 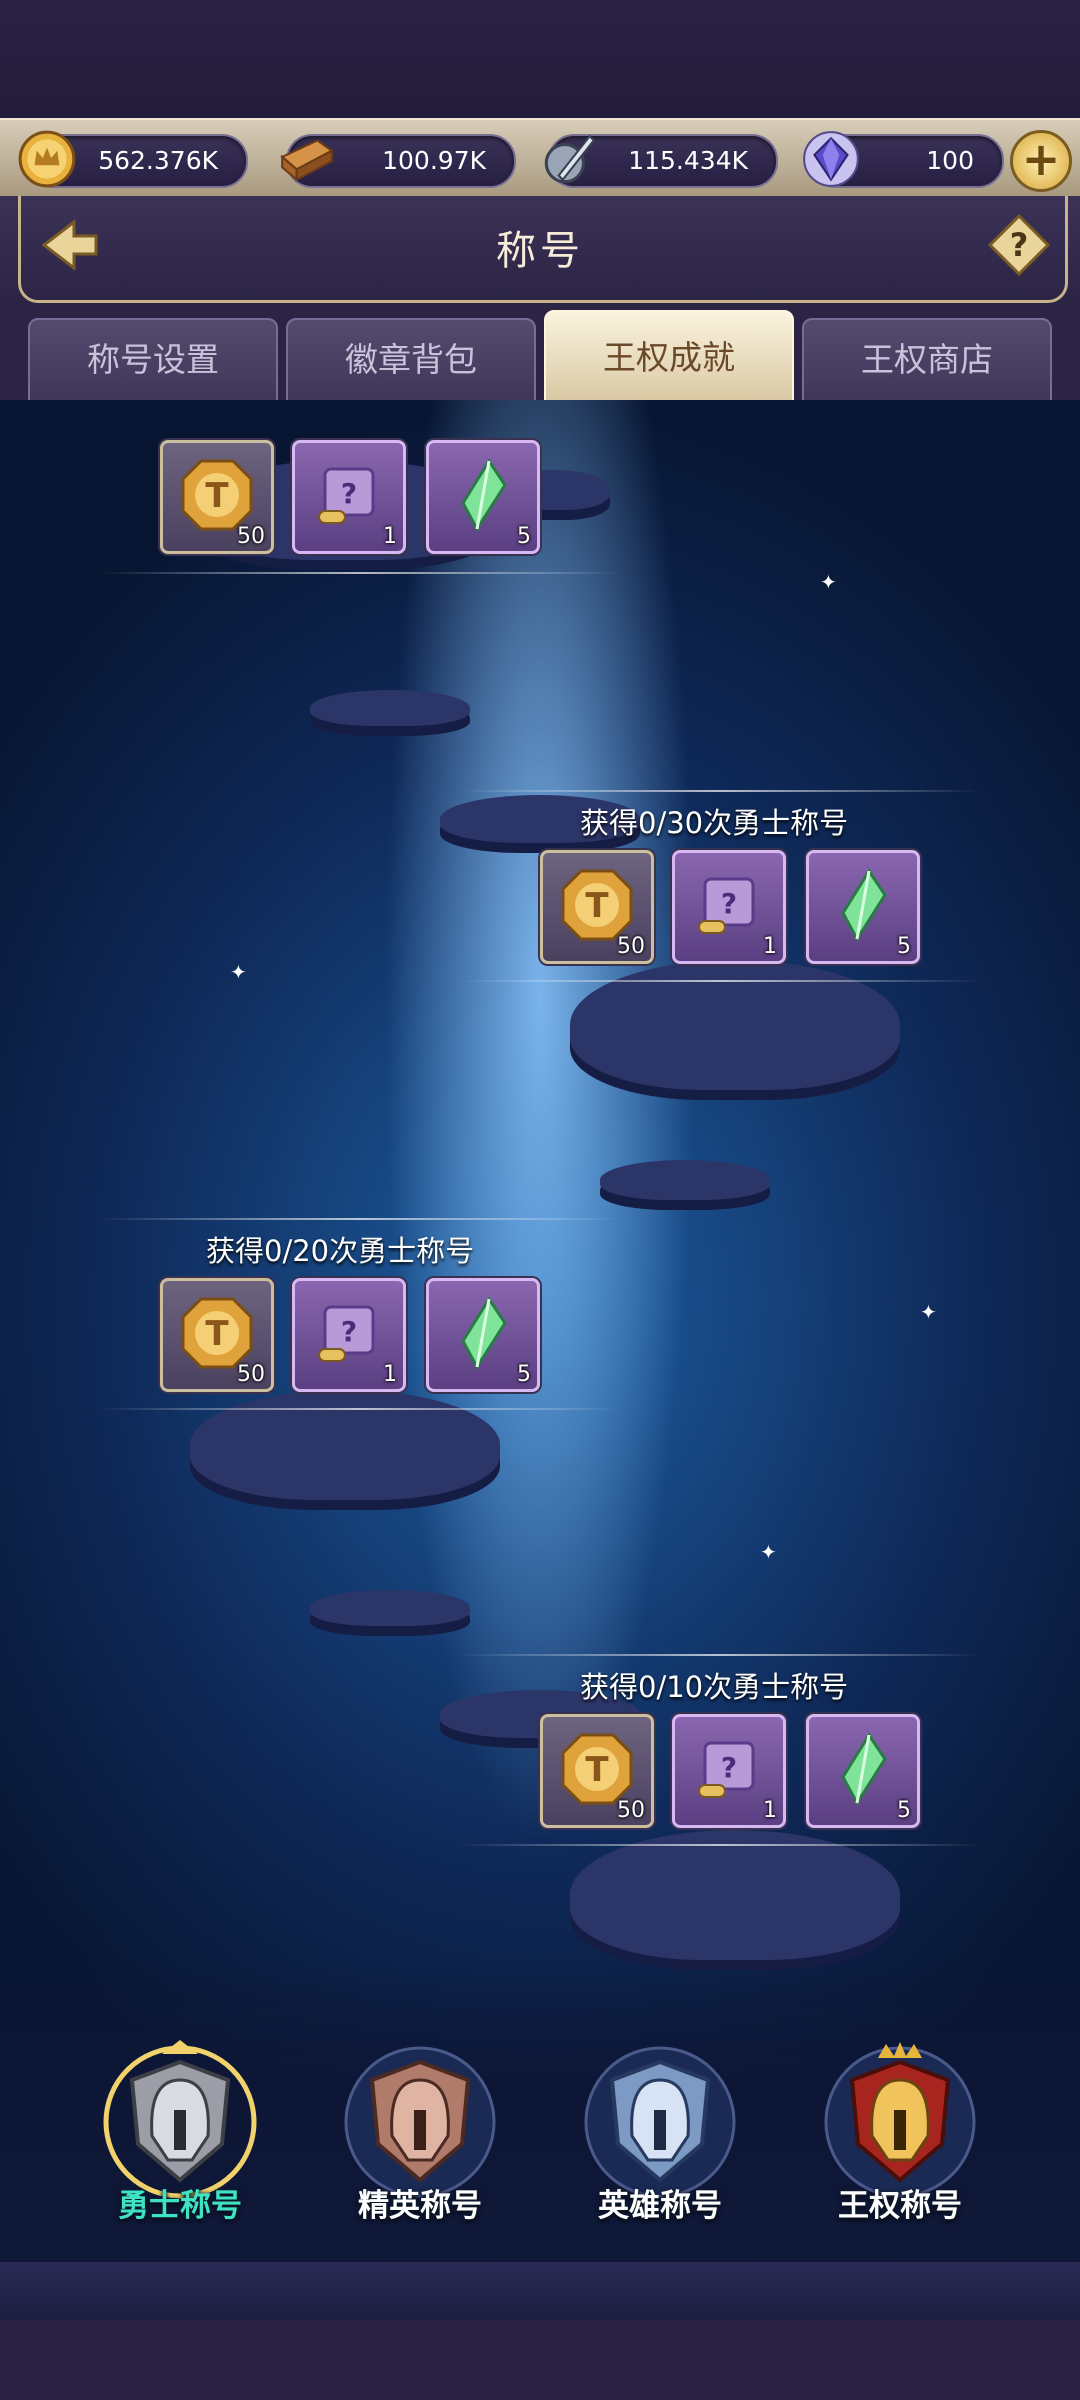 I want to click on rank-elite: 精英称号, so click(x=420, y=2135).